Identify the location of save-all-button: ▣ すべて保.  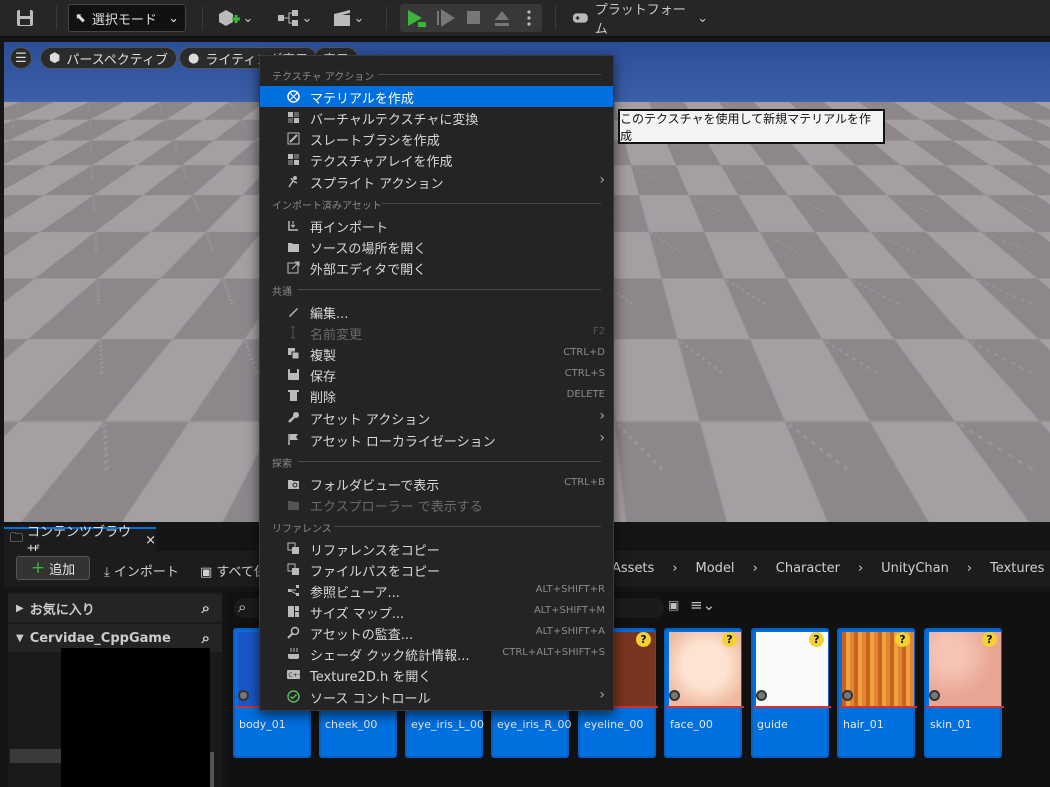
(233, 570).